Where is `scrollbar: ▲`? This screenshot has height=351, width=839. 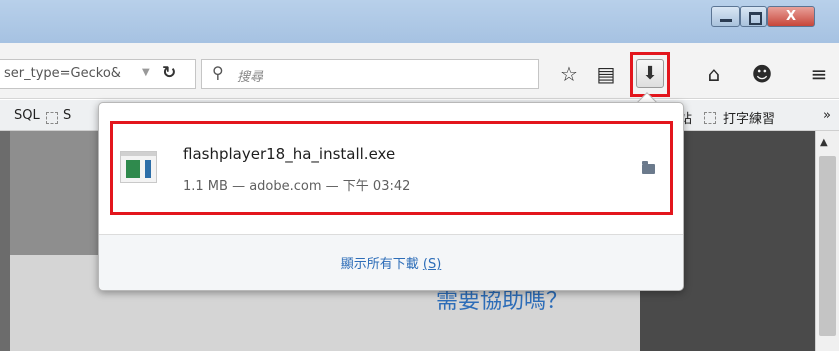
scrollbar: ▲ is located at coordinates (827, 241).